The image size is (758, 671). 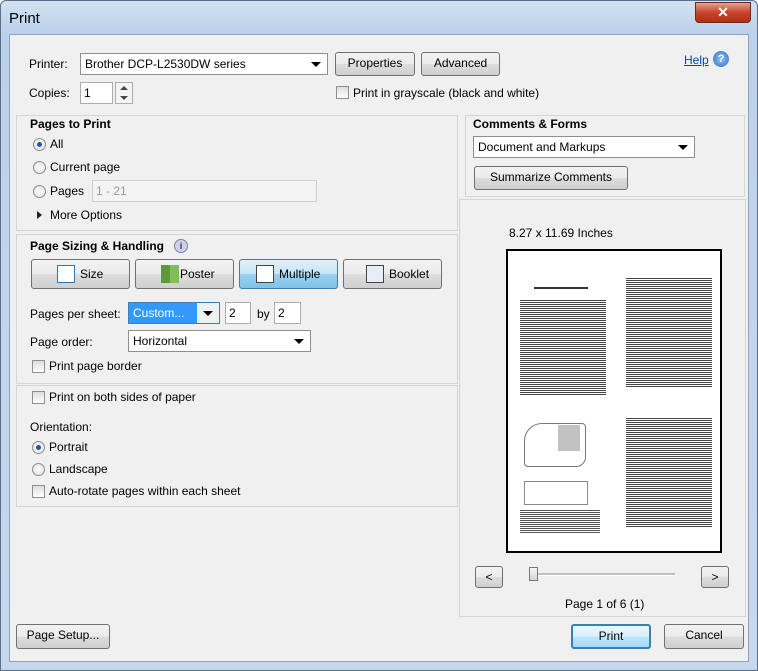 I want to click on copies-stepper, so click(x=124, y=93).